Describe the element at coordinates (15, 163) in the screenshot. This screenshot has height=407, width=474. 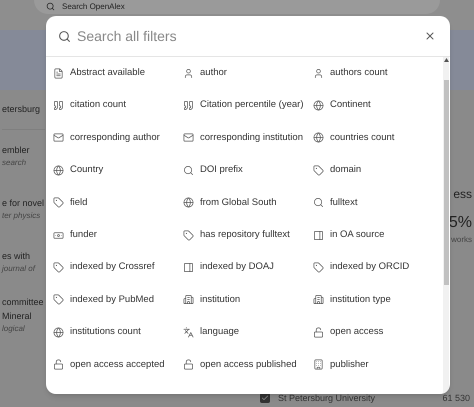
I see `work-source: search` at that location.